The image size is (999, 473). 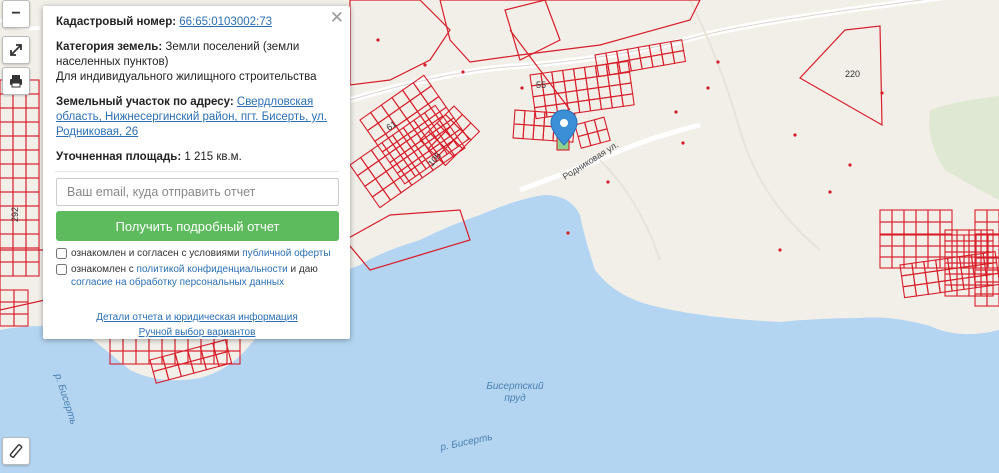 I want to click on privacy-consent-checkbox, so click(x=61, y=269).